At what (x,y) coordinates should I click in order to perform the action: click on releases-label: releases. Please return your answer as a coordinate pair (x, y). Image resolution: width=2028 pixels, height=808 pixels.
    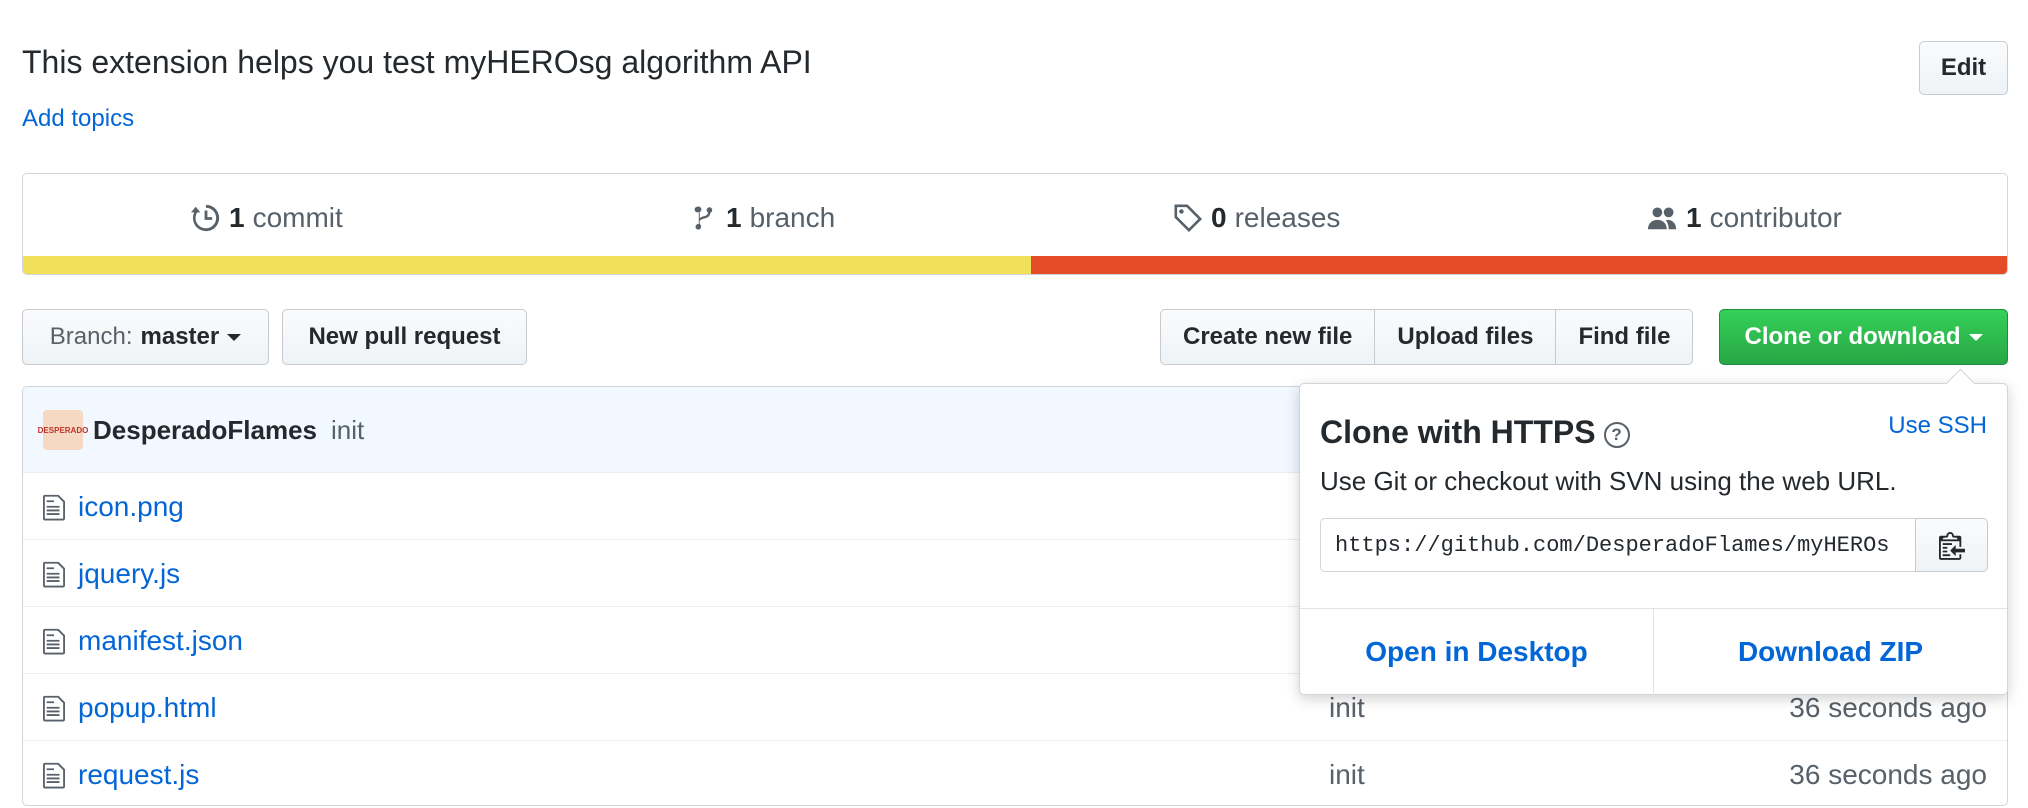
    Looking at the image, I should click on (1287, 217).